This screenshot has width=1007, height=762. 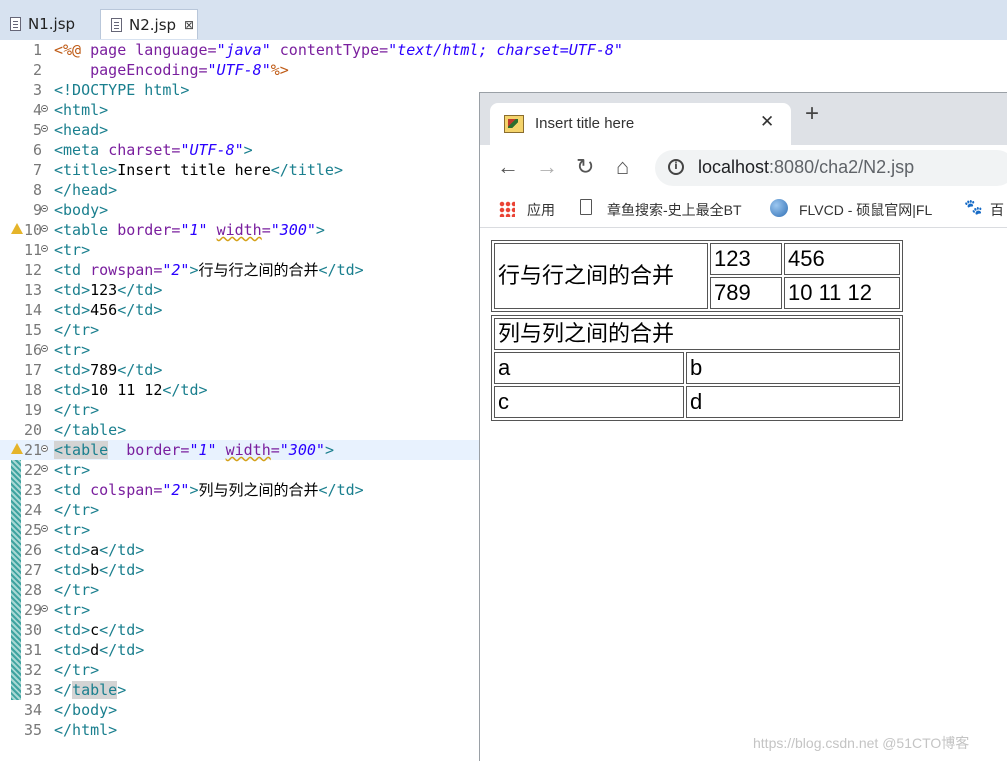 What do you see at coordinates (32, 470) in the screenshot?
I see `line-number: 22` at bounding box center [32, 470].